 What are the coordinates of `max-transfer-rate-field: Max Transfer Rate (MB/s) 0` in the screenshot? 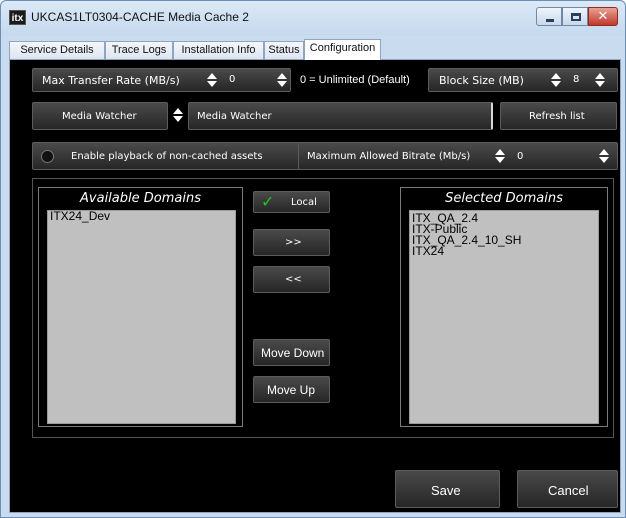 It's located at (161, 80).